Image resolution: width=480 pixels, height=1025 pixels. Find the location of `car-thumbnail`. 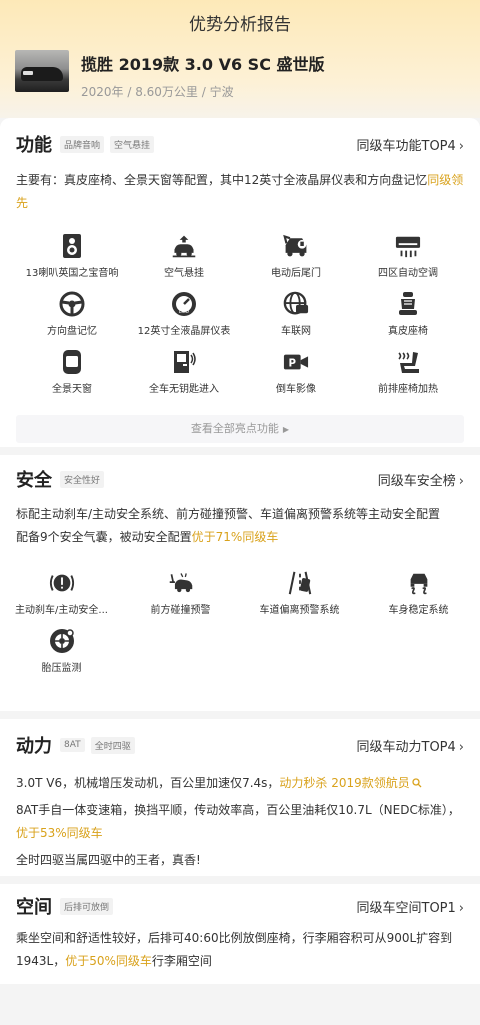

car-thumbnail is located at coordinates (42, 71).